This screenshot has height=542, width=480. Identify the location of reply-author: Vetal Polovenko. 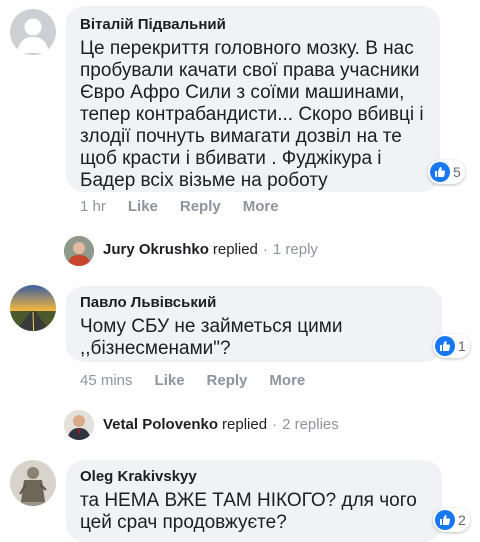
(160, 424).